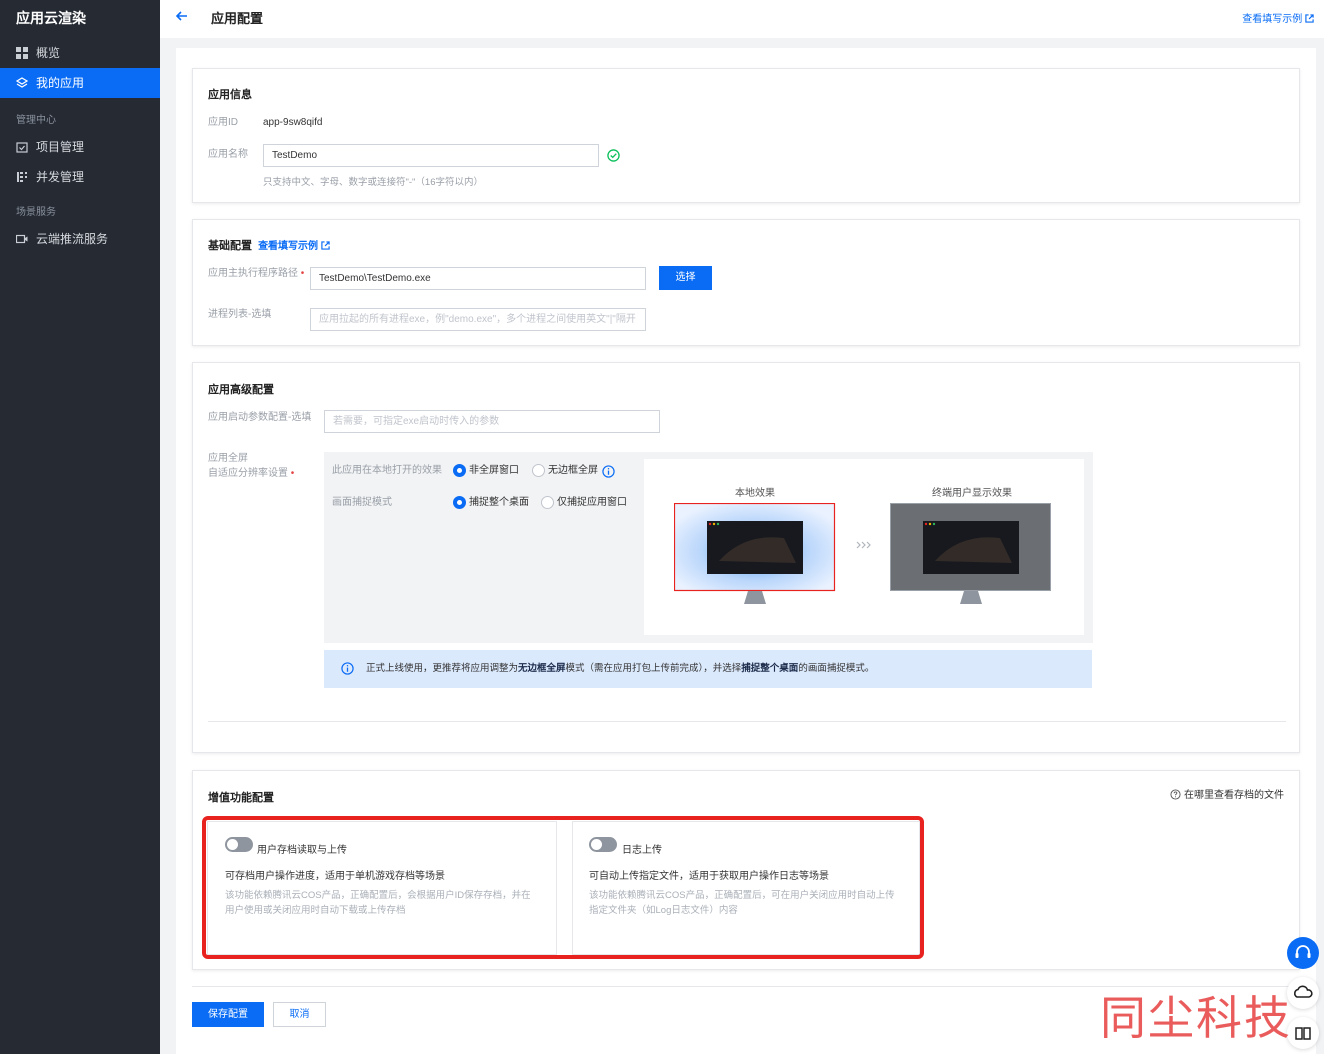 This screenshot has width=1324, height=1054. What do you see at coordinates (230, 95) in the screenshot?
I see `app-info-title: 应用信息` at bounding box center [230, 95].